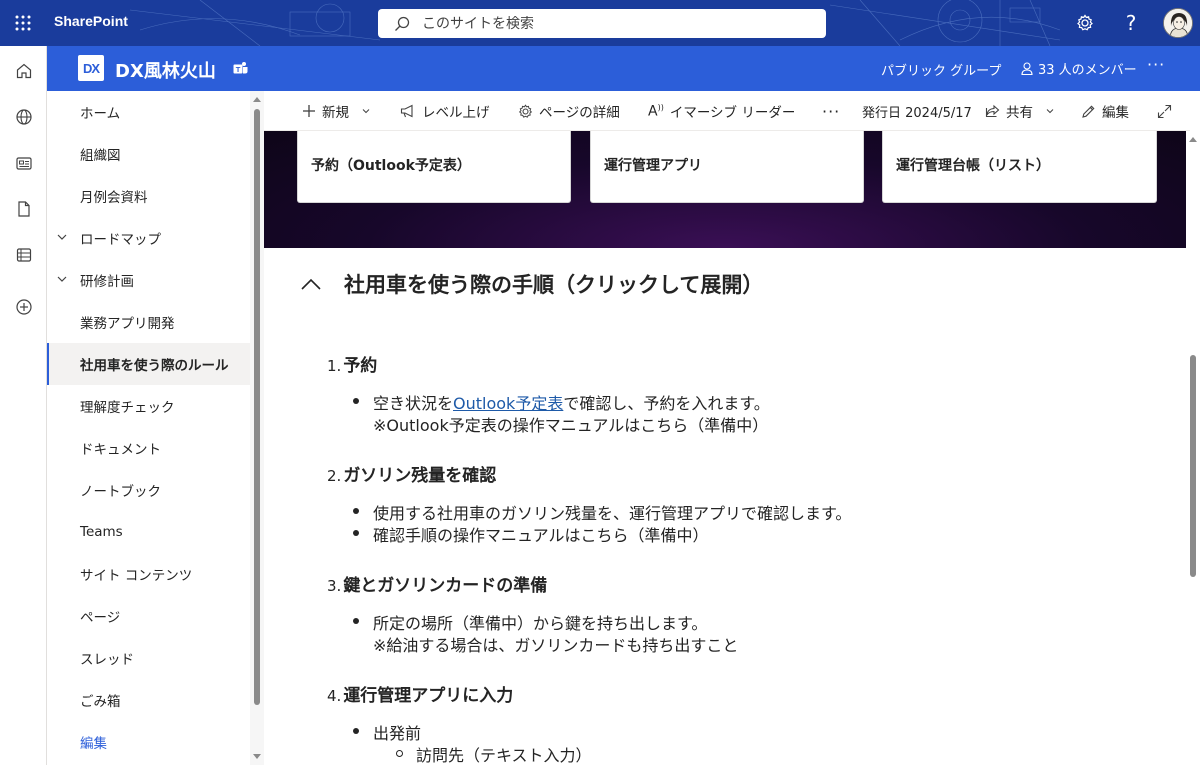  I want to click on scroll-down-arrow, so click(257, 756).